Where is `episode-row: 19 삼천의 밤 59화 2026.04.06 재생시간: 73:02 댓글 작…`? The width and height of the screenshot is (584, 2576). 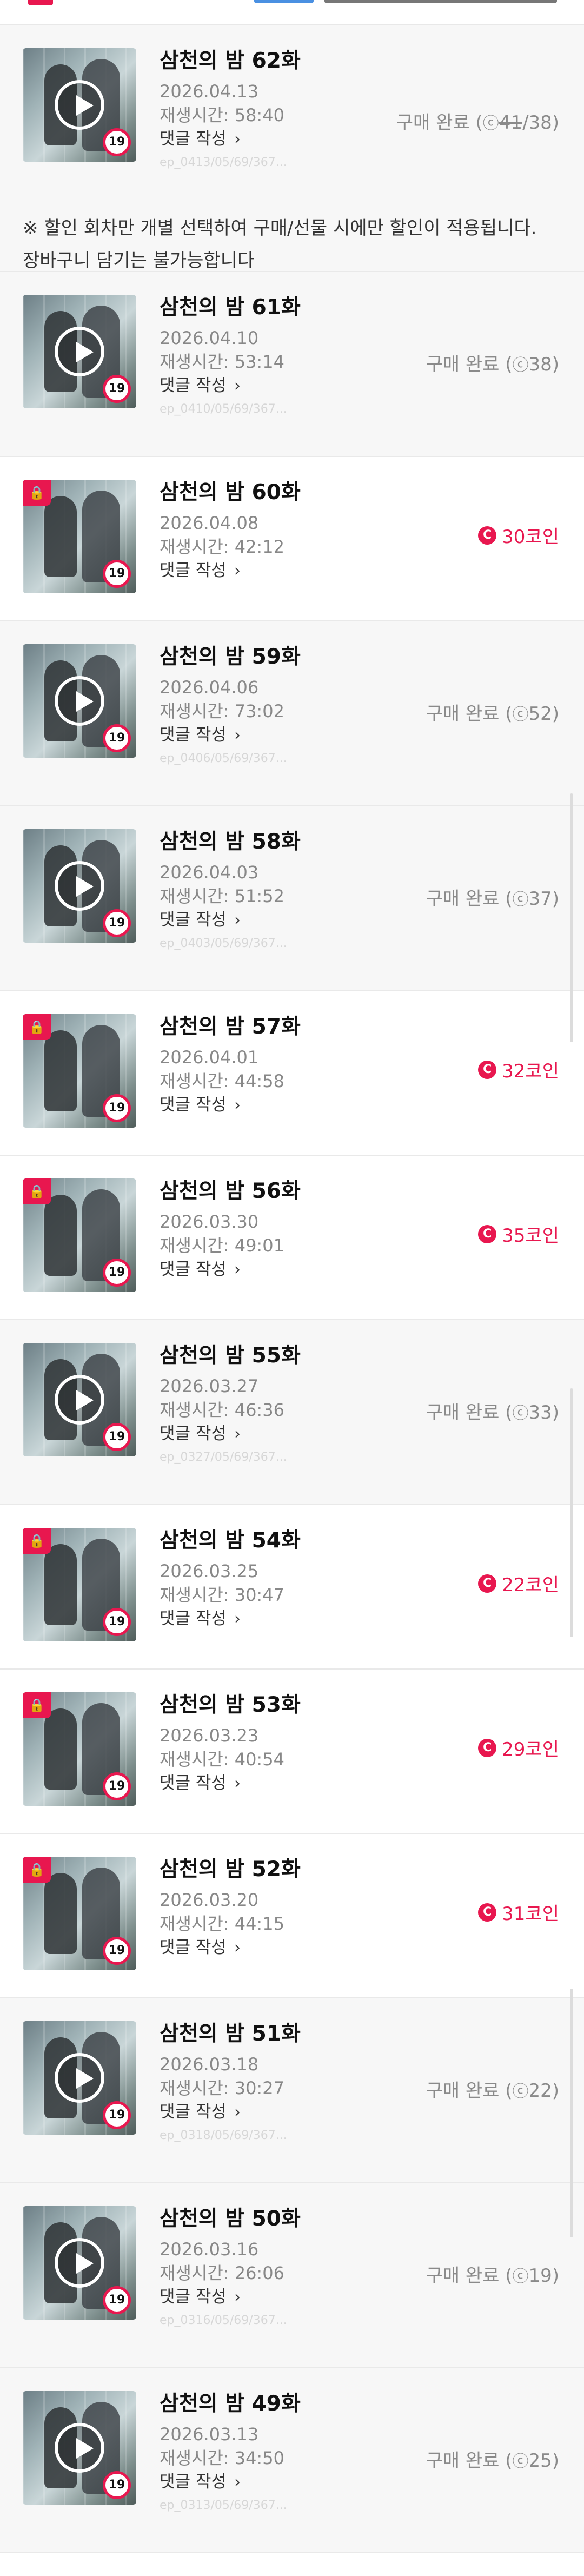 episode-row: 19 삼천의 밤 59화 2026.04.06 재생시간: 73:02 댓글 작… is located at coordinates (292, 714).